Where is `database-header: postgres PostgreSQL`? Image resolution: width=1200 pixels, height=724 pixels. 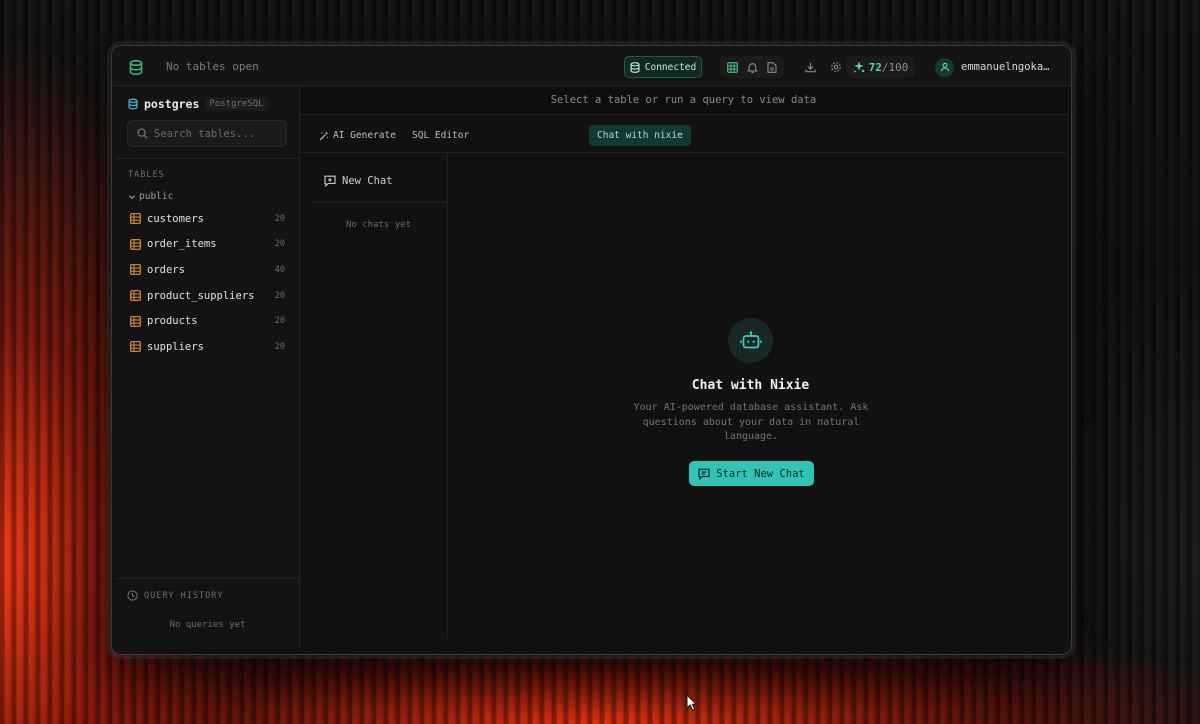
database-header: postgres PostgreSQL is located at coordinates (198, 104).